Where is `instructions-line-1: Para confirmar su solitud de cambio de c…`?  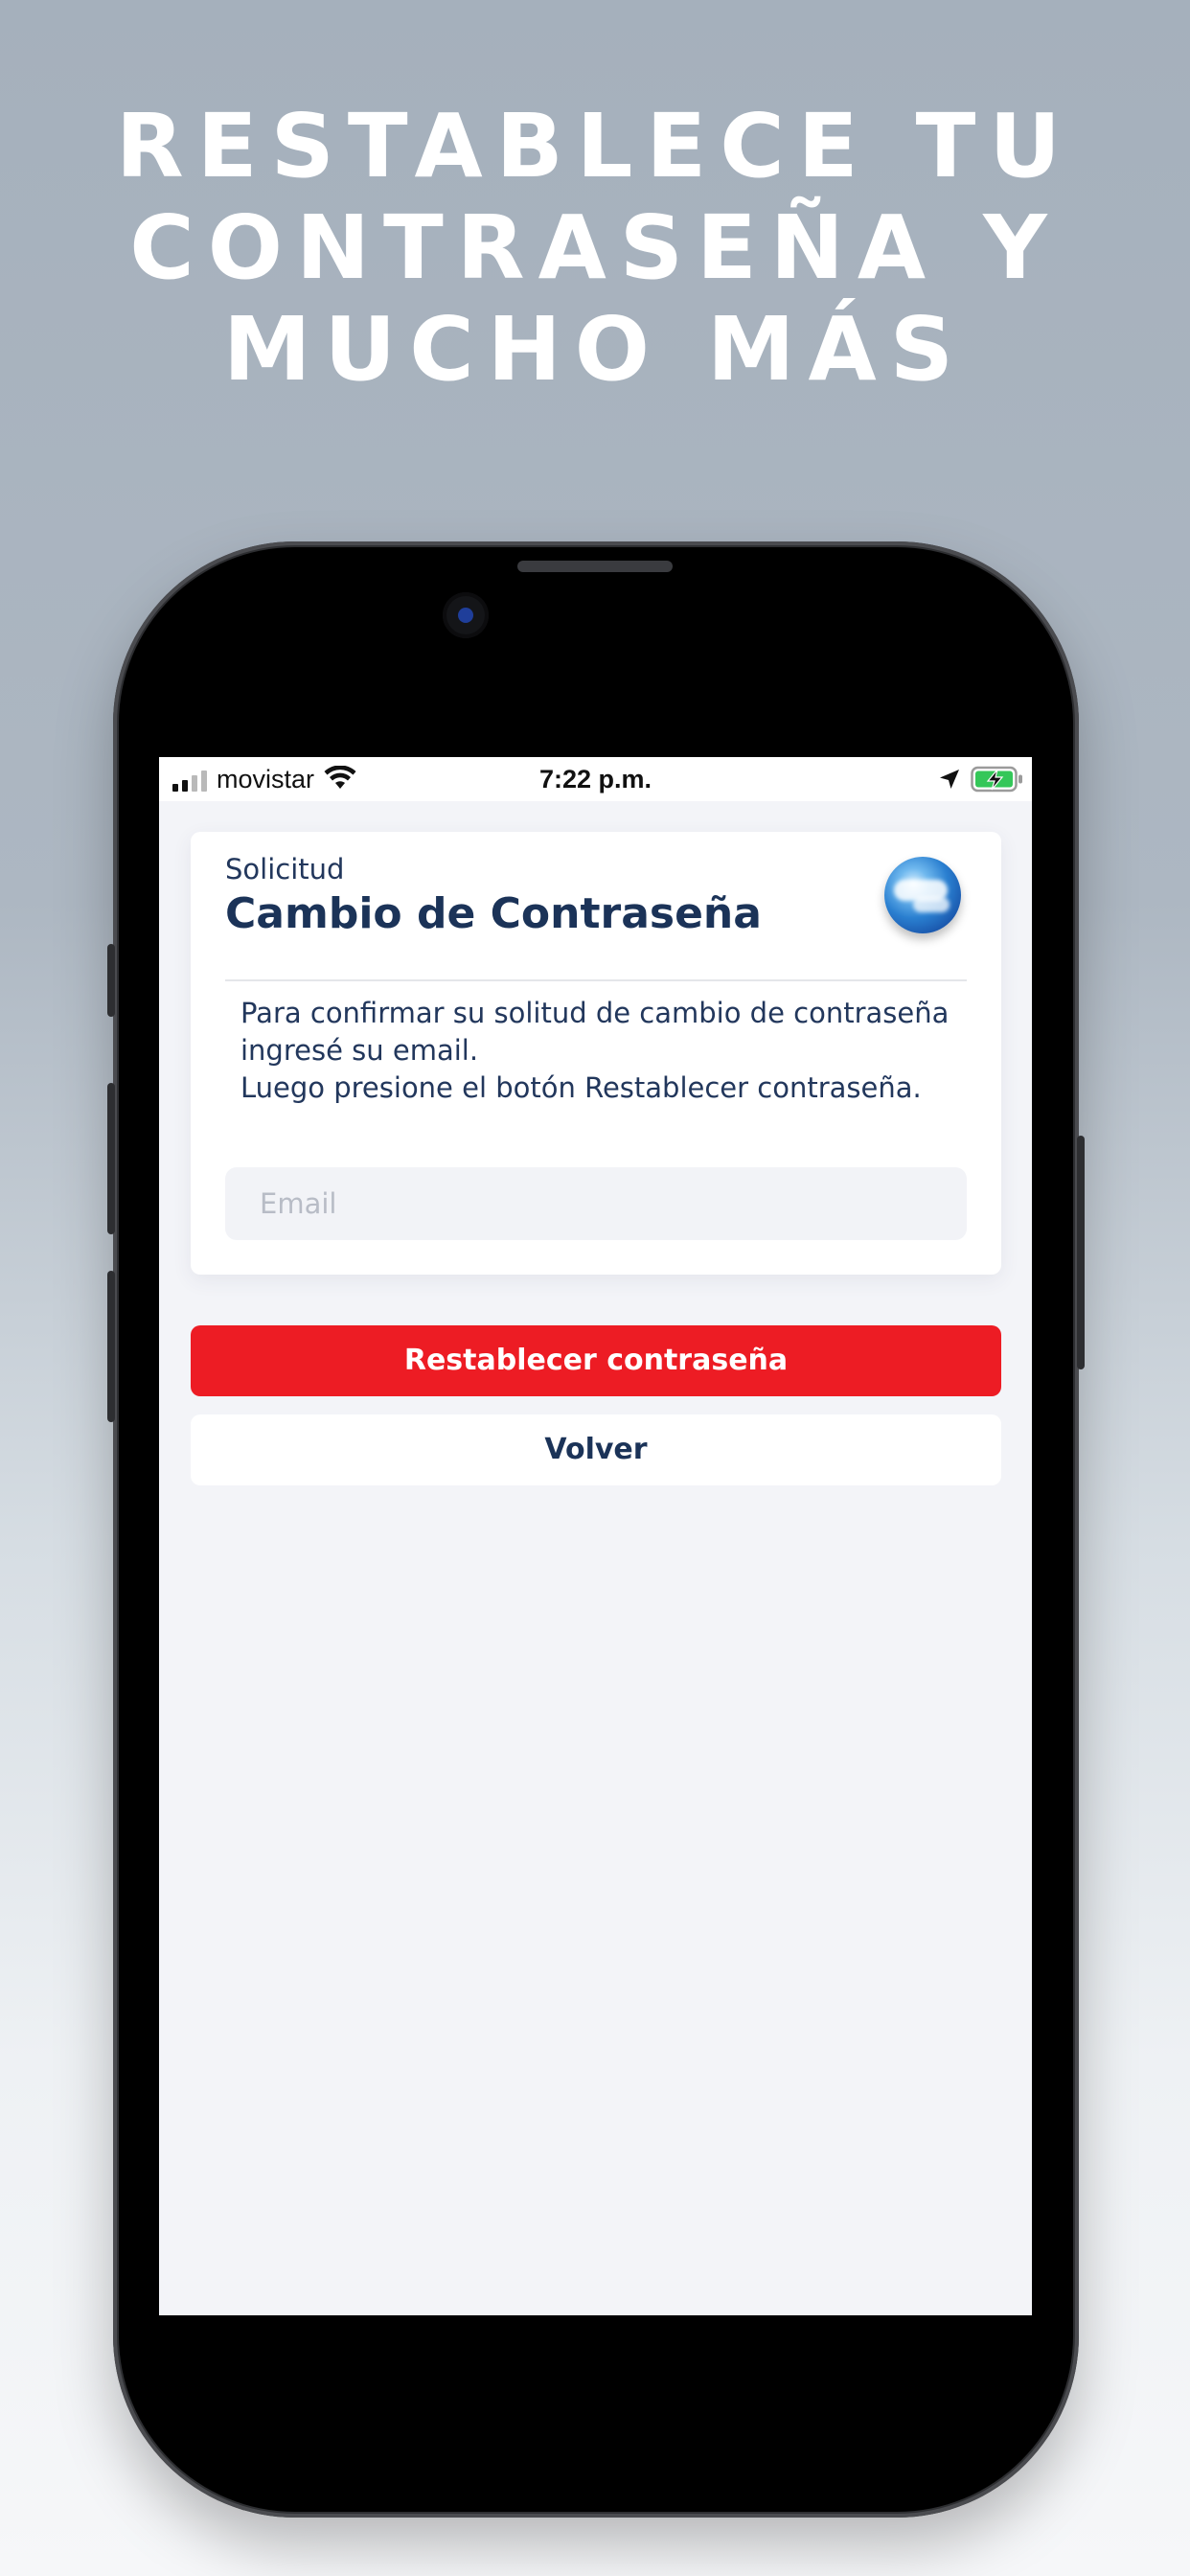
instructions-line-1: Para confirmar su solitud de cambio de c… is located at coordinates (595, 1013).